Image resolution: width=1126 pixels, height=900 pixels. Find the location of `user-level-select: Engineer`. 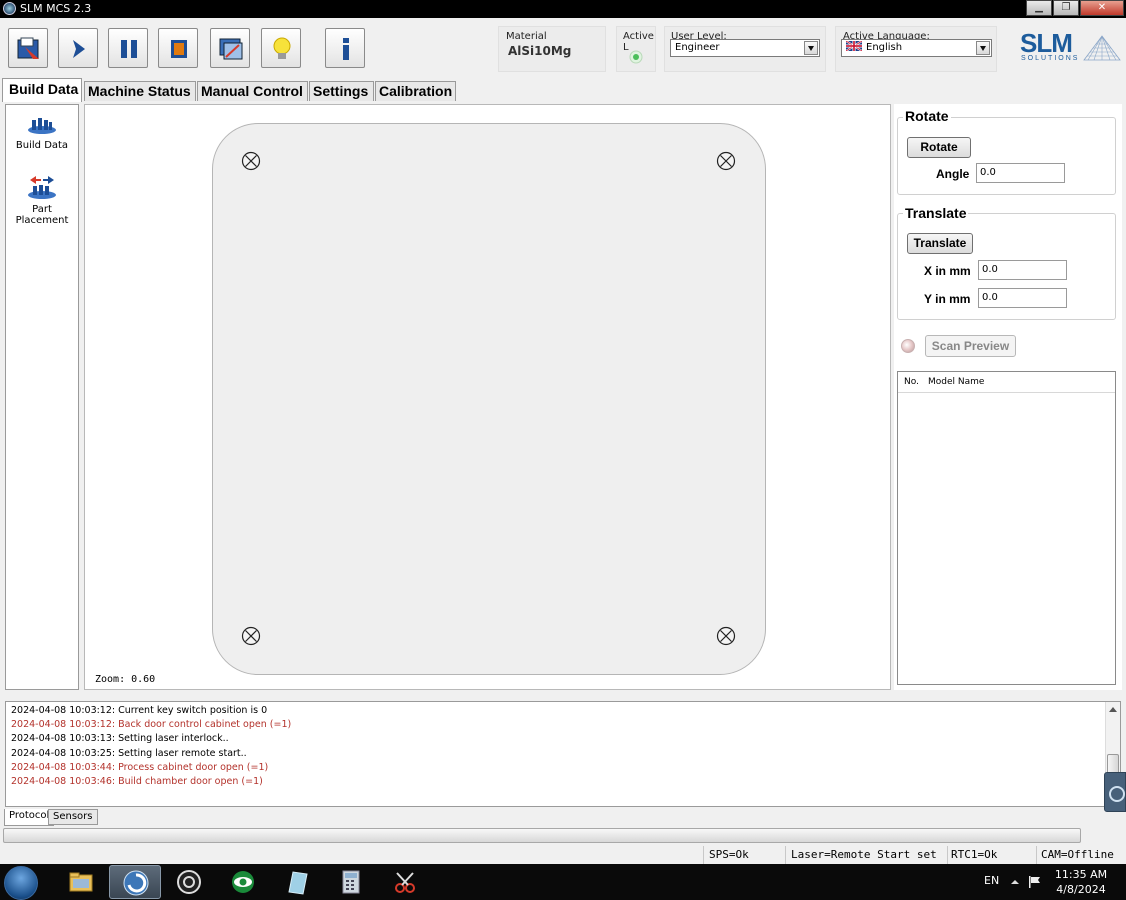

user-level-select: Engineer is located at coordinates (745, 48).